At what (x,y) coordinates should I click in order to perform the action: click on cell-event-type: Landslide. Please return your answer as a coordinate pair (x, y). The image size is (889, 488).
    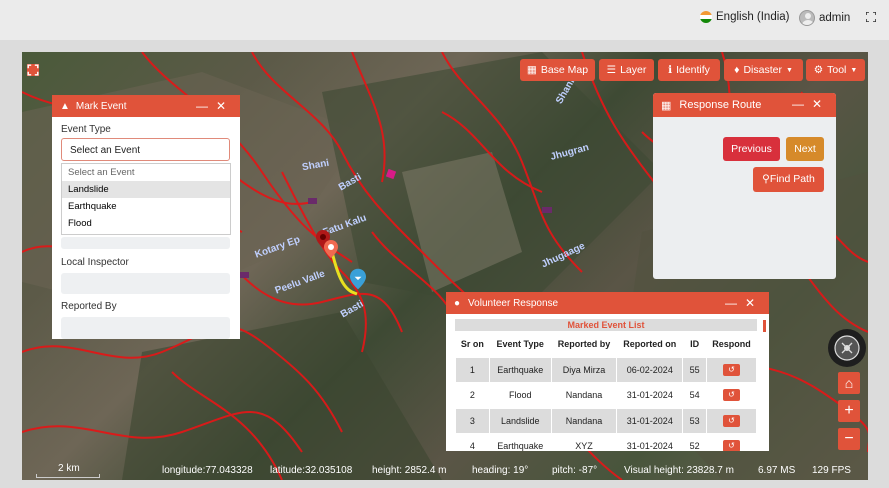
    Looking at the image, I should click on (520, 420).